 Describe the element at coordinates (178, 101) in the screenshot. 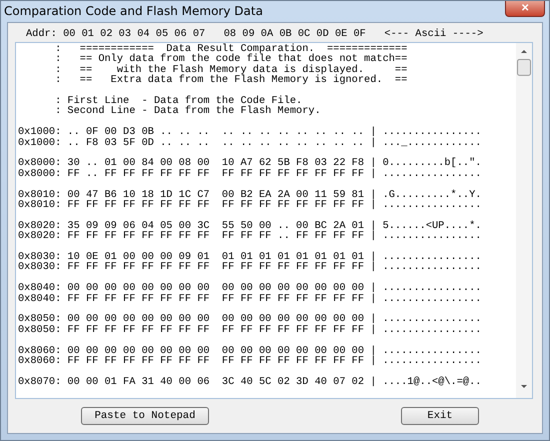

I see `legend-line: : First Line - Data from the Code File.` at that location.